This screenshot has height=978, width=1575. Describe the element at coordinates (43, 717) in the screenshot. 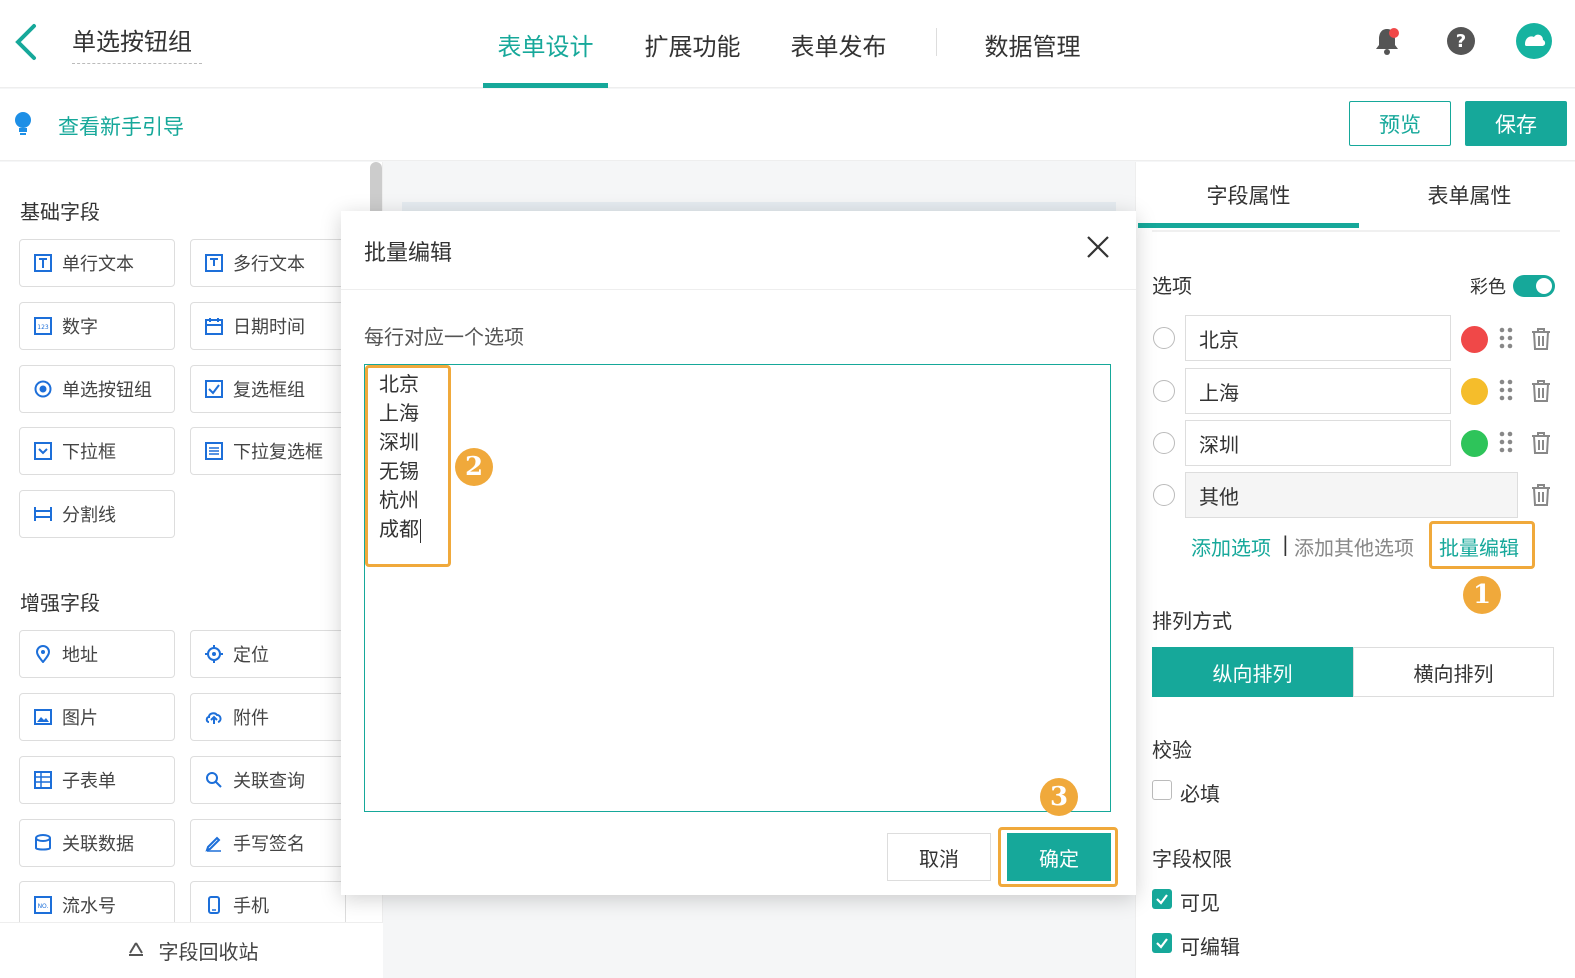

I see `image-icon` at that location.